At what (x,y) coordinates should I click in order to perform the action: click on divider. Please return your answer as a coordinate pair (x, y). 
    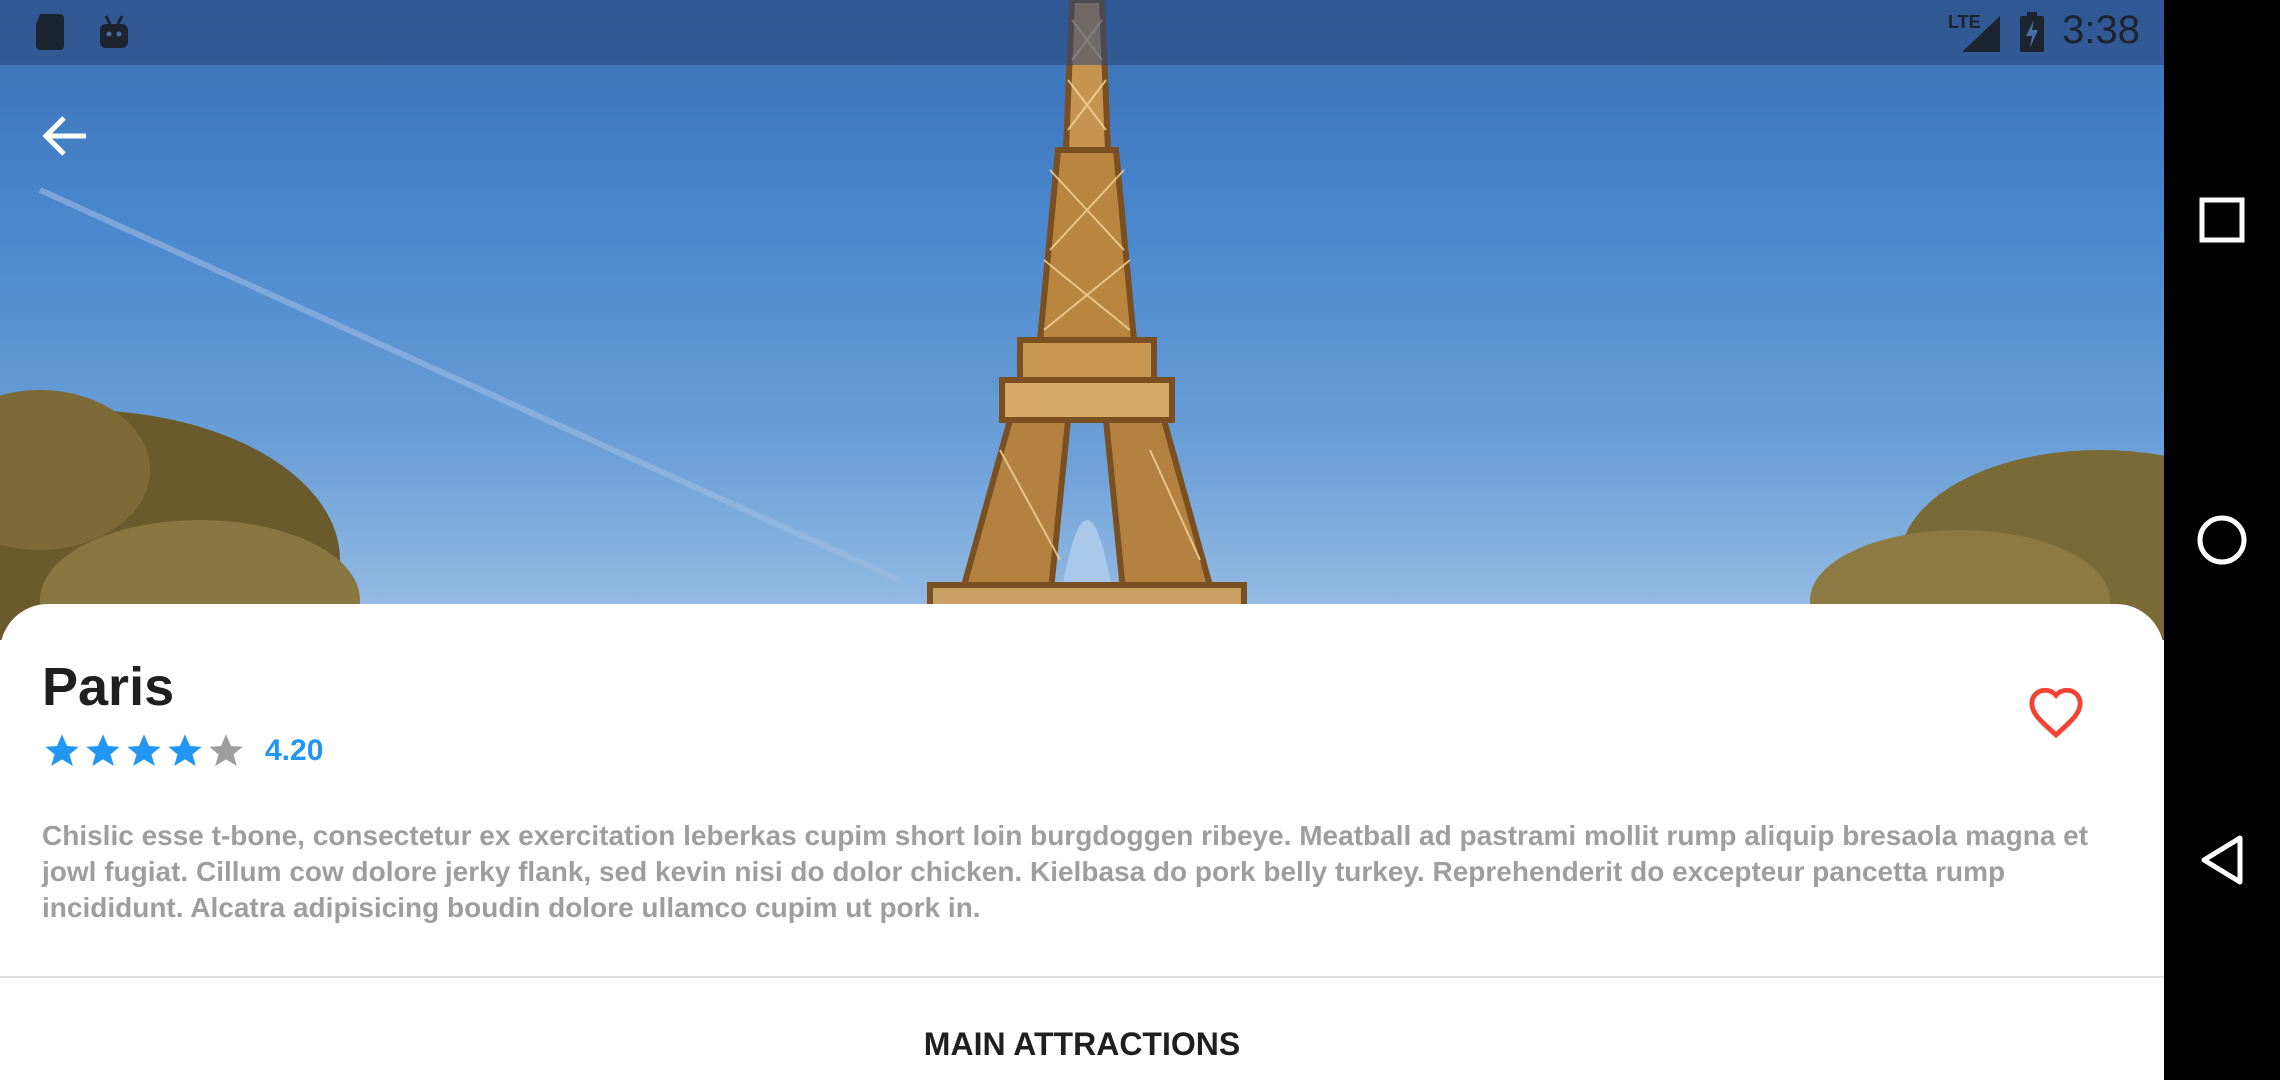
    Looking at the image, I should click on (1082, 977).